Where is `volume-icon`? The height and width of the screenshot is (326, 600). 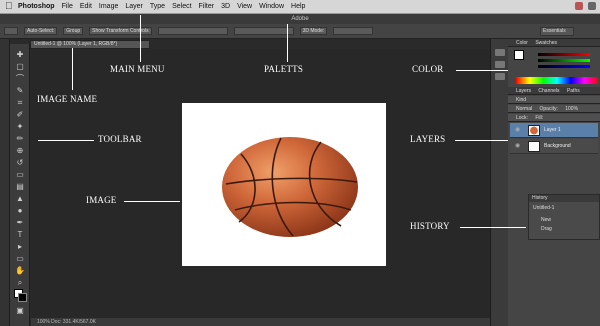
volume-icon is located at coordinates (592, 6).